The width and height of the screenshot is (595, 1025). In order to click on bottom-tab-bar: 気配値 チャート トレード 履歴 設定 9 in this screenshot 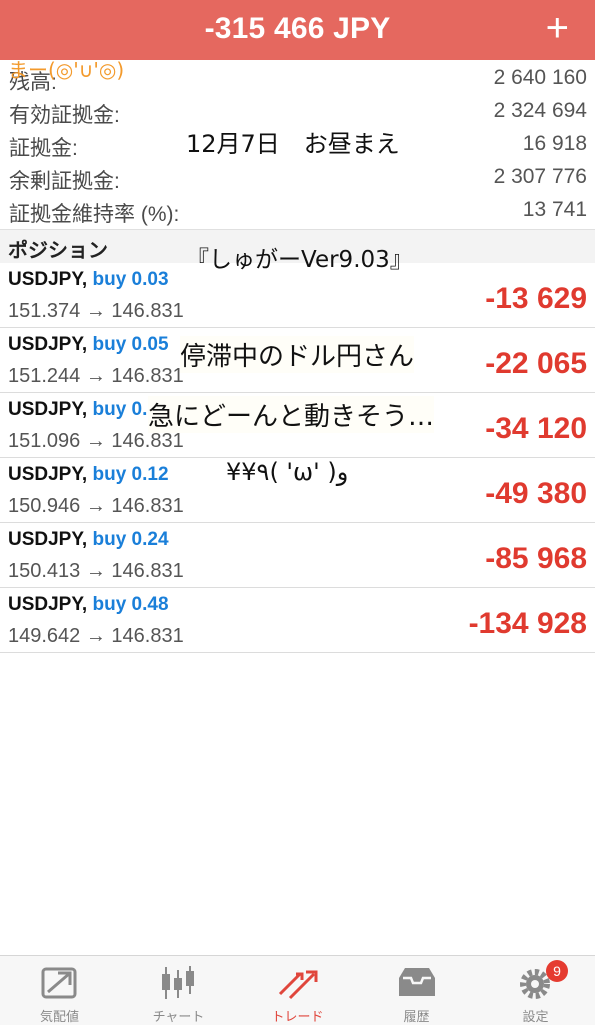, I will do `click(297, 990)`.